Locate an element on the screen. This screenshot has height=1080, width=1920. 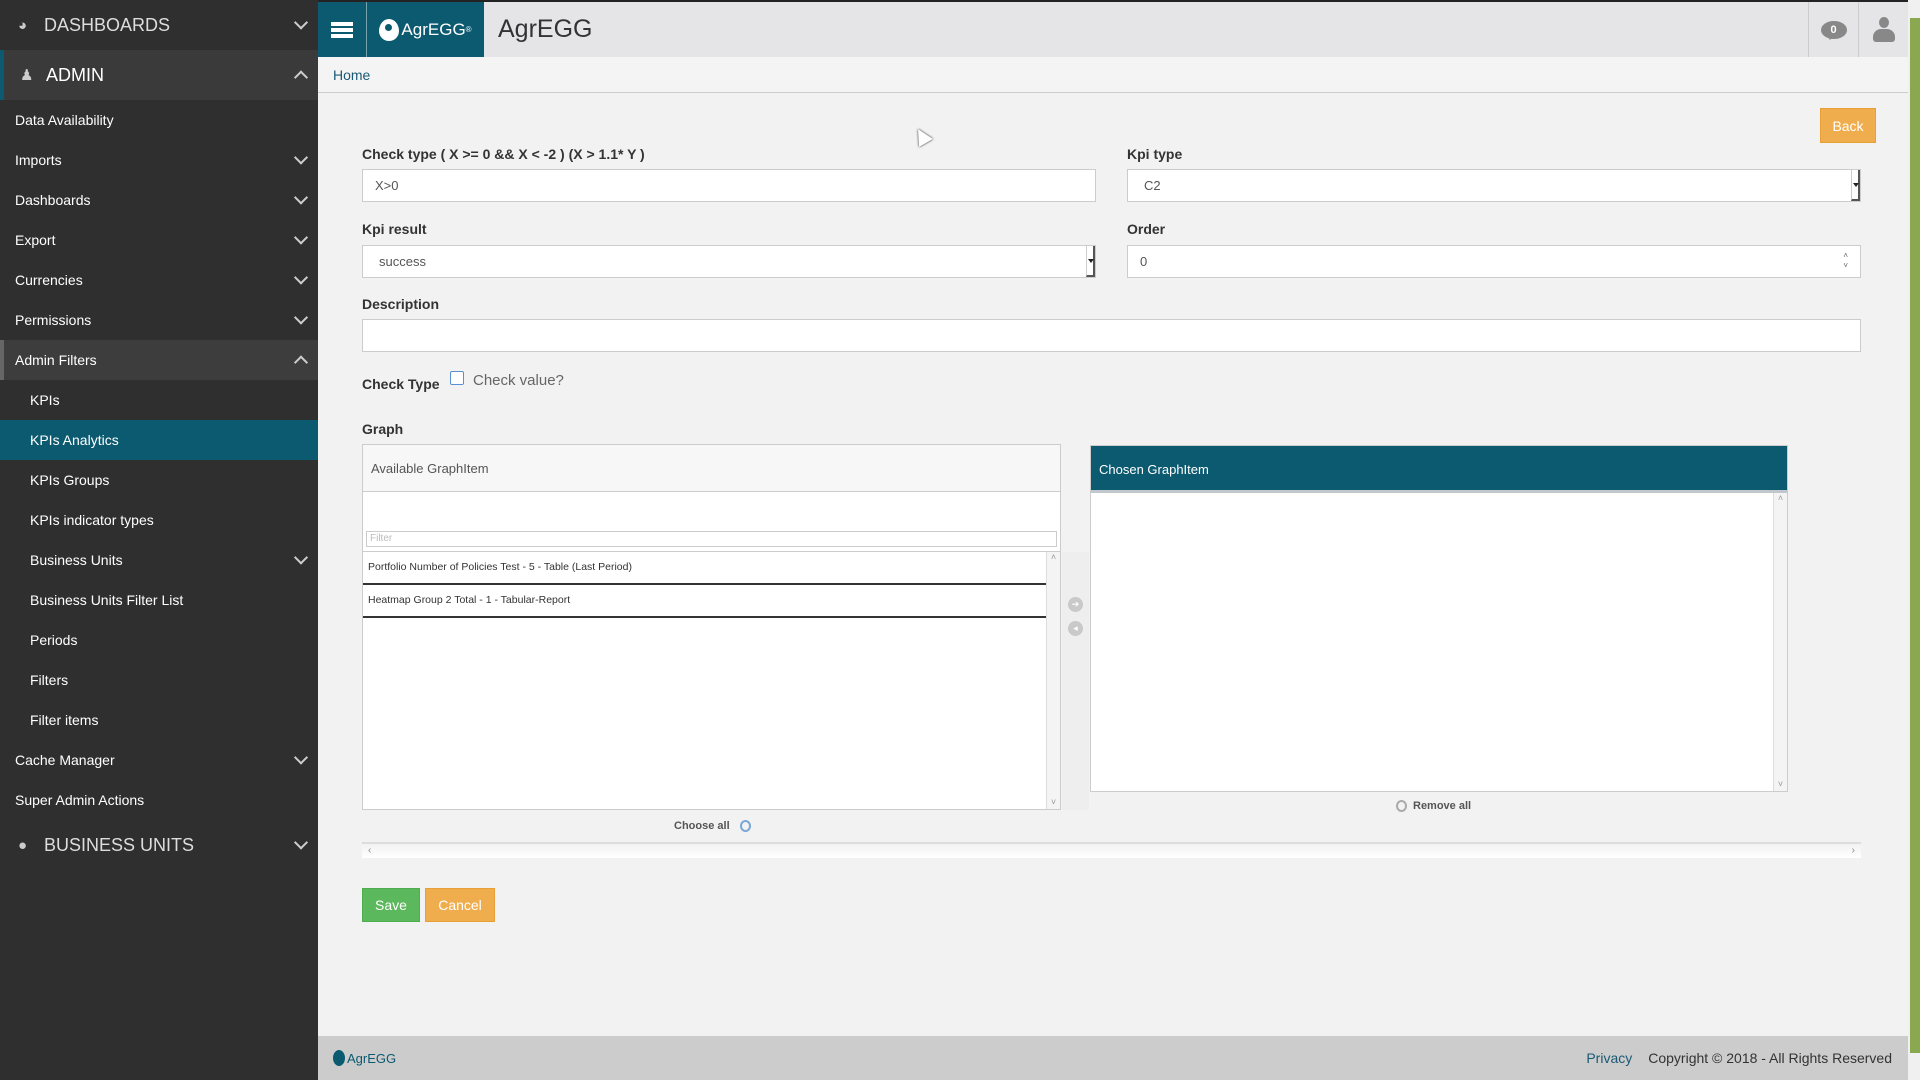
sidebar-item-label: KPIs Analytics is located at coordinates (74, 440).